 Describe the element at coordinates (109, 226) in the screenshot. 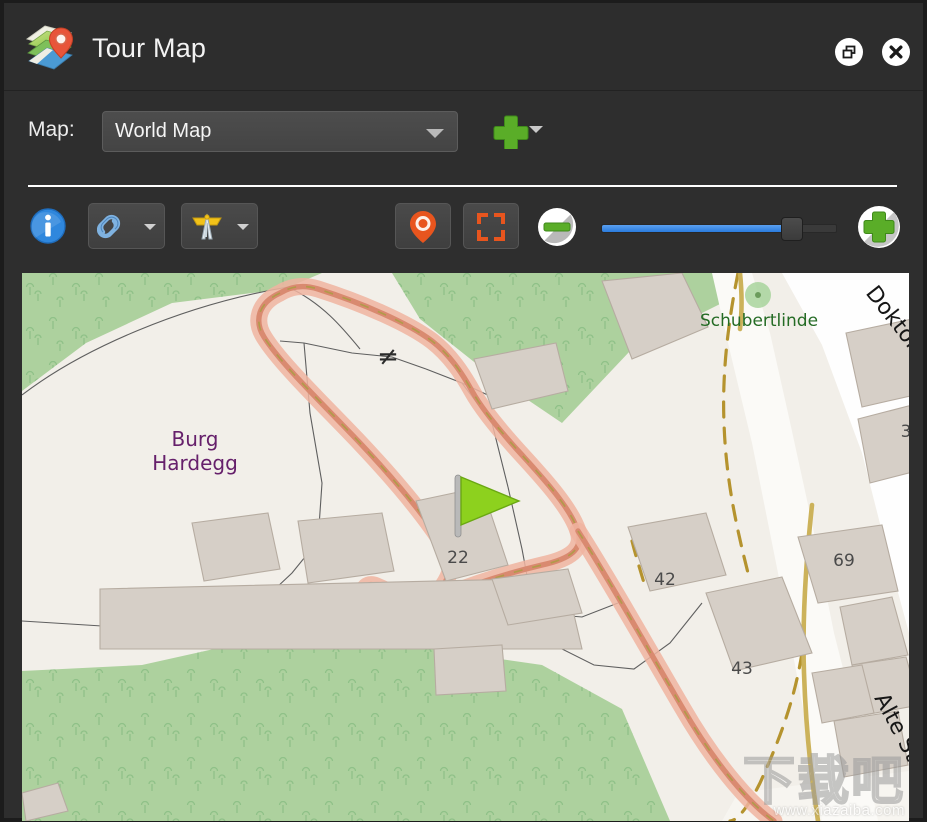

I see `chain-link-icon` at that location.